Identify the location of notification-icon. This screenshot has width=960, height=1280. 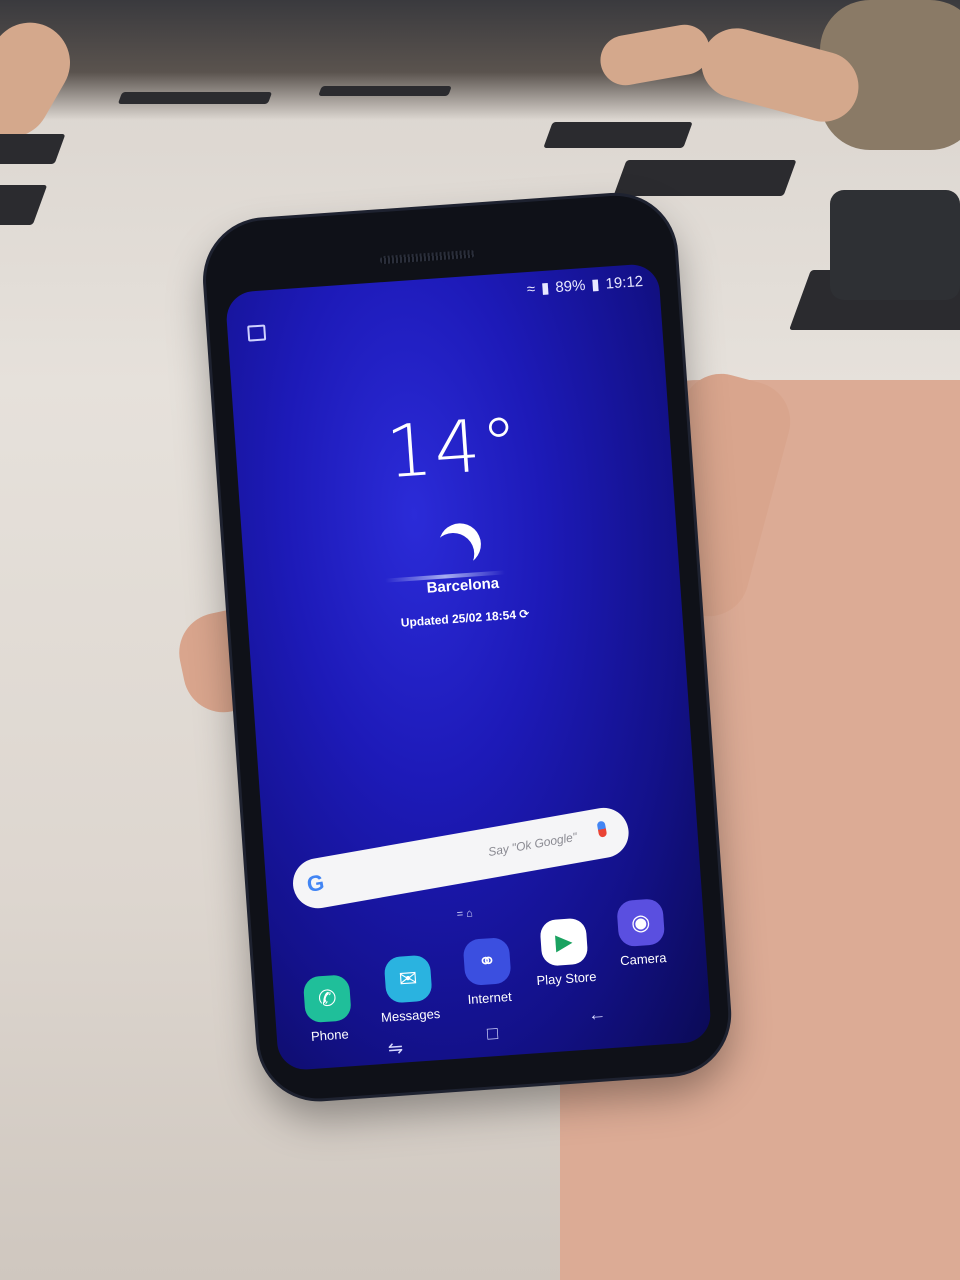
(257, 333).